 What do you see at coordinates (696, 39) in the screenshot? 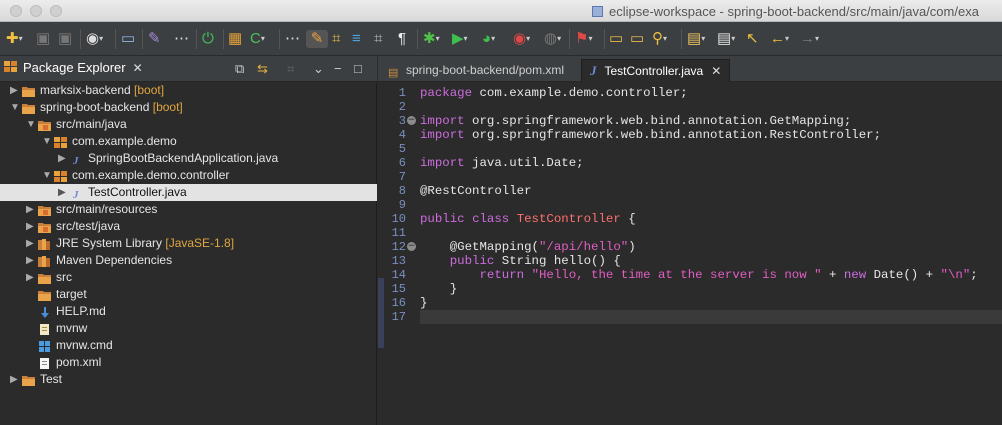
I see `next-edit-location-icon: ▤▾` at bounding box center [696, 39].